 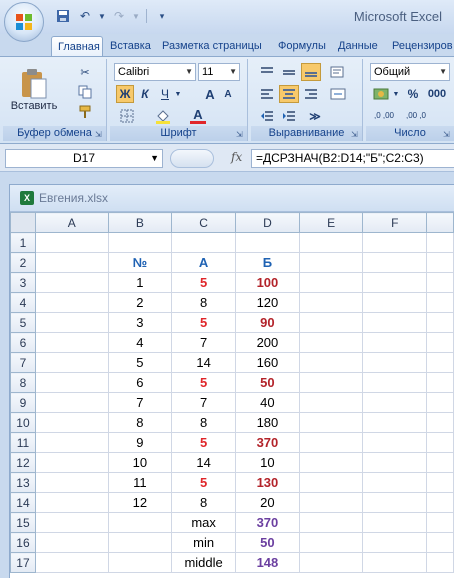 I want to click on merge-center-icon, so click(x=338, y=94).